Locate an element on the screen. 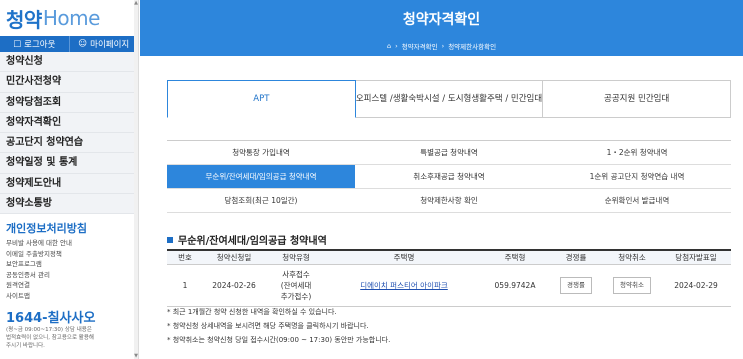  menu-account-history: 청약통장 가입내역 is located at coordinates (261, 152).